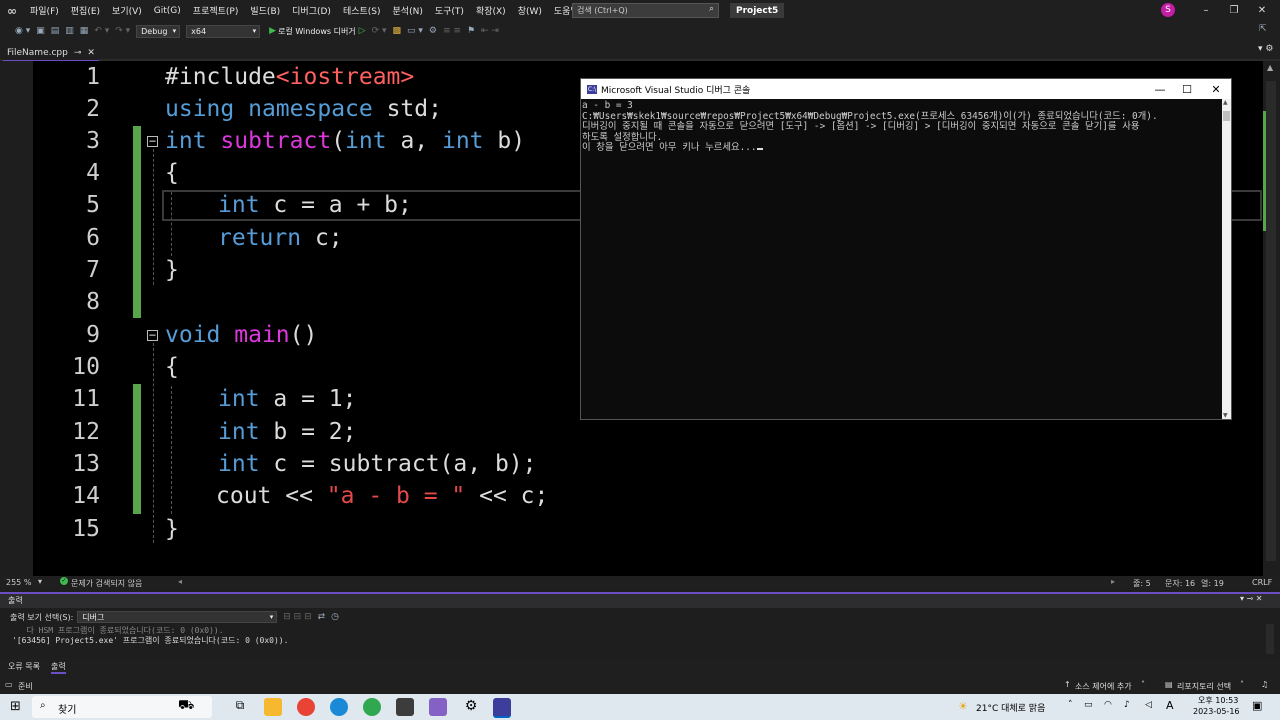  I want to click on code-line-1: #include<iostream>, so click(289, 77).